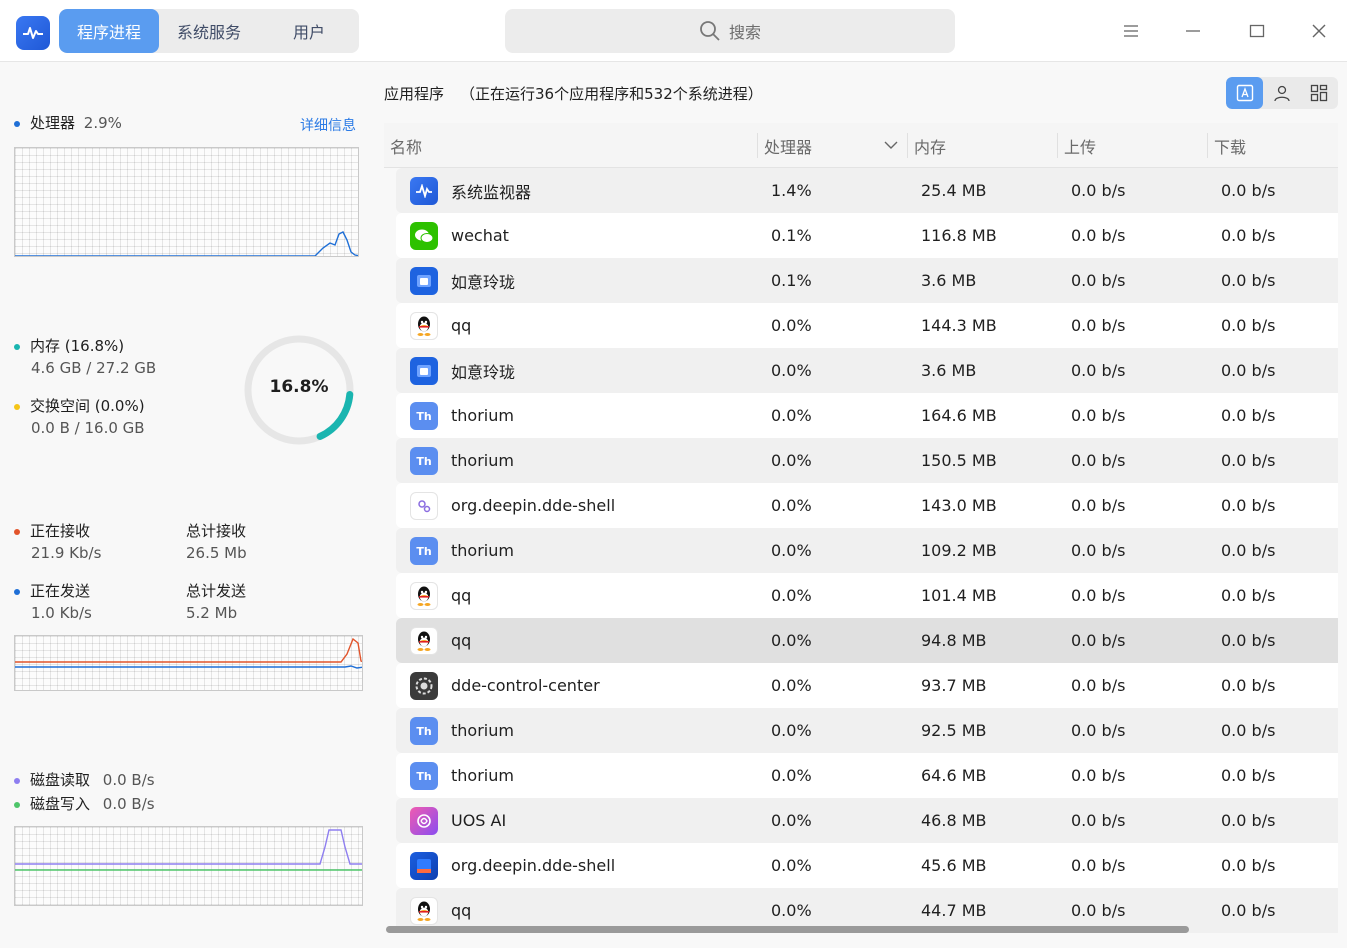 This screenshot has width=1347, height=948. What do you see at coordinates (186, 202) in the screenshot?
I see `cpu-graph` at bounding box center [186, 202].